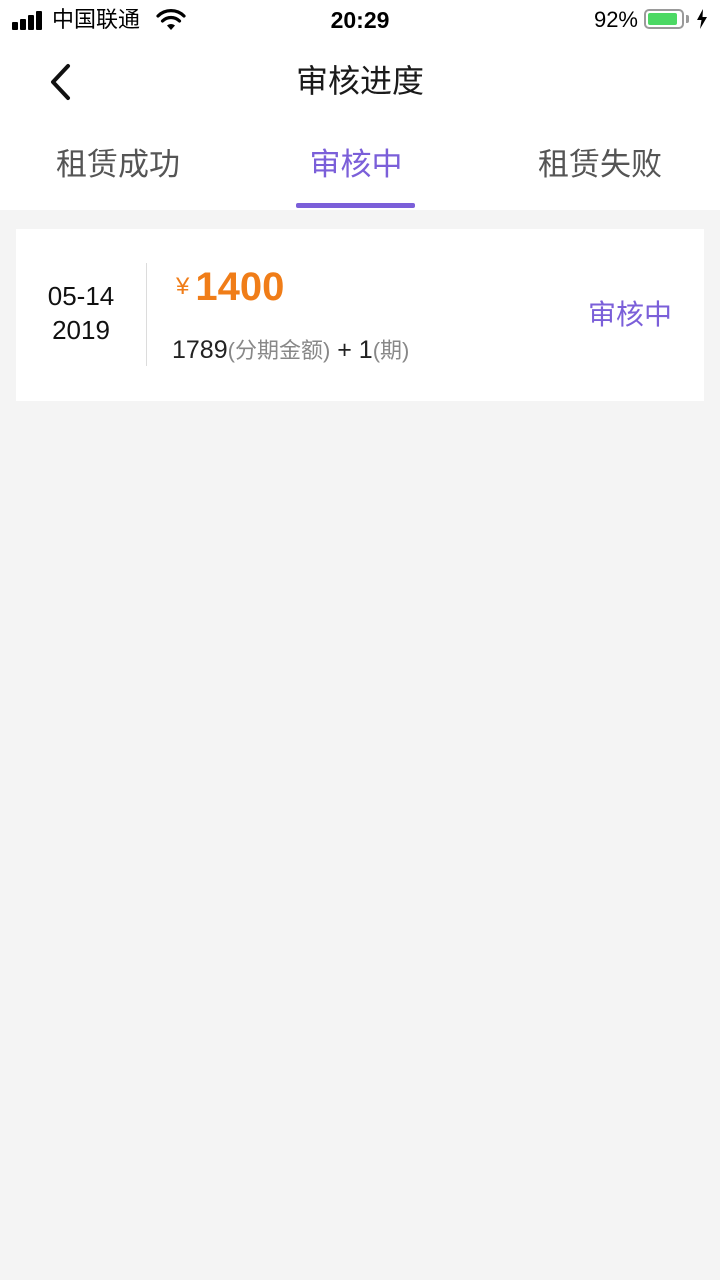  I want to click on installment-amount-label: (分期金额), so click(279, 350).